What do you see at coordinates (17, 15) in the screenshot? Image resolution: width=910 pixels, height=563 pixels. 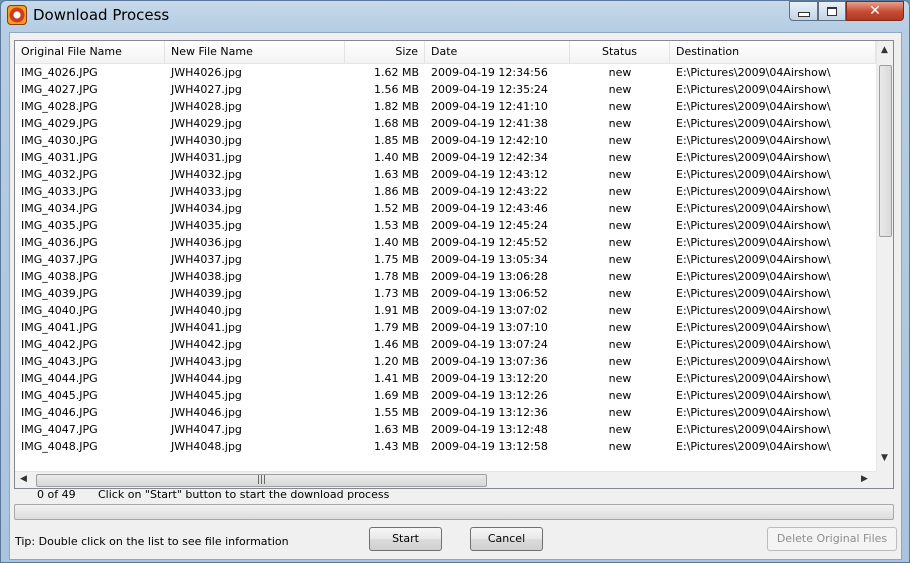 I see `app-icon` at bounding box center [17, 15].